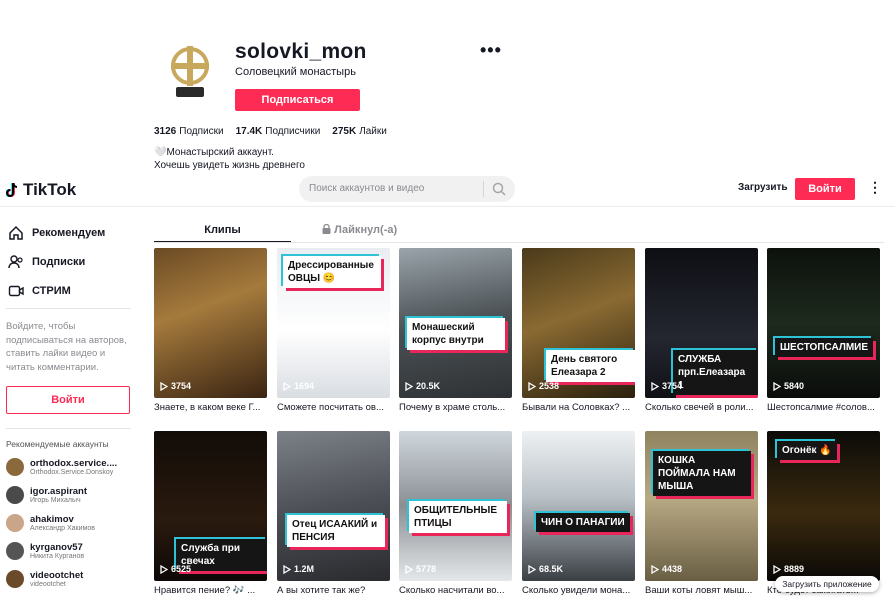 This screenshot has width=895, height=599. I want to click on view-count-value: 4438, so click(672, 569).